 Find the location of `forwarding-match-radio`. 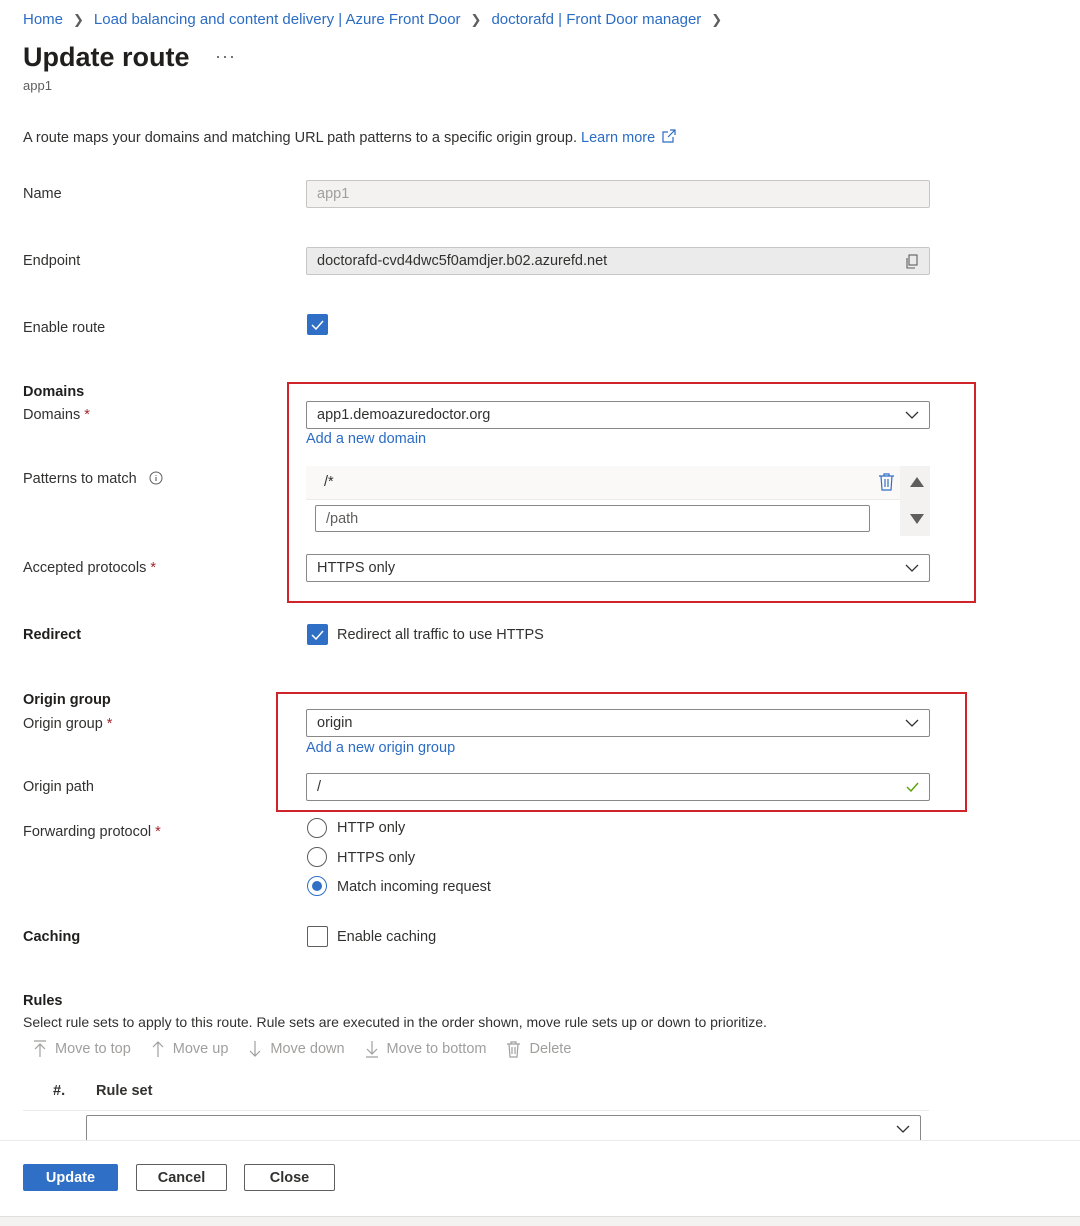

forwarding-match-radio is located at coordinates (317, 886).